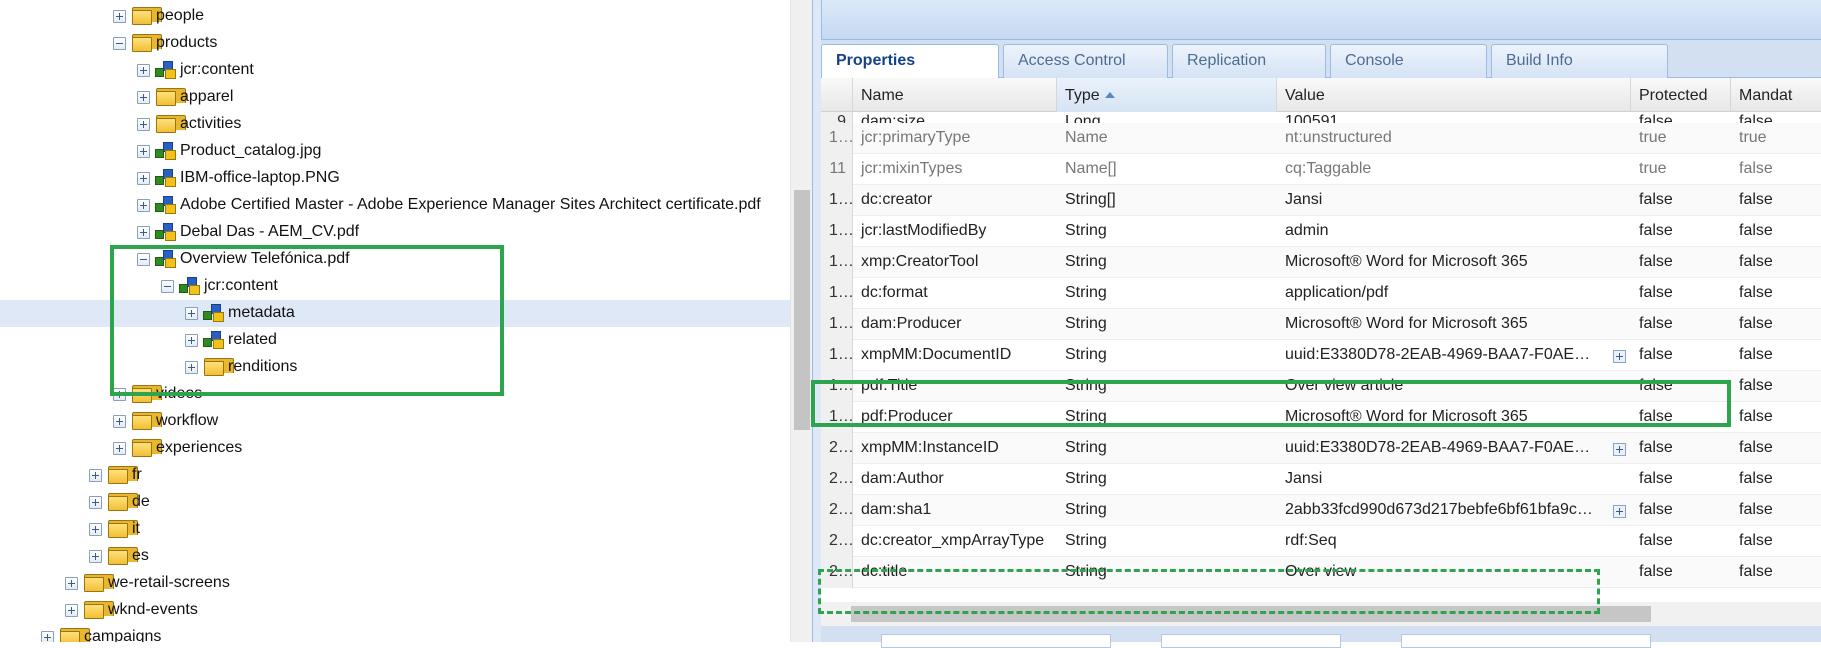  Describe the element at coordinates (122, 635) in the screenshot. I see `tree-node-label: campaigns` at that location.